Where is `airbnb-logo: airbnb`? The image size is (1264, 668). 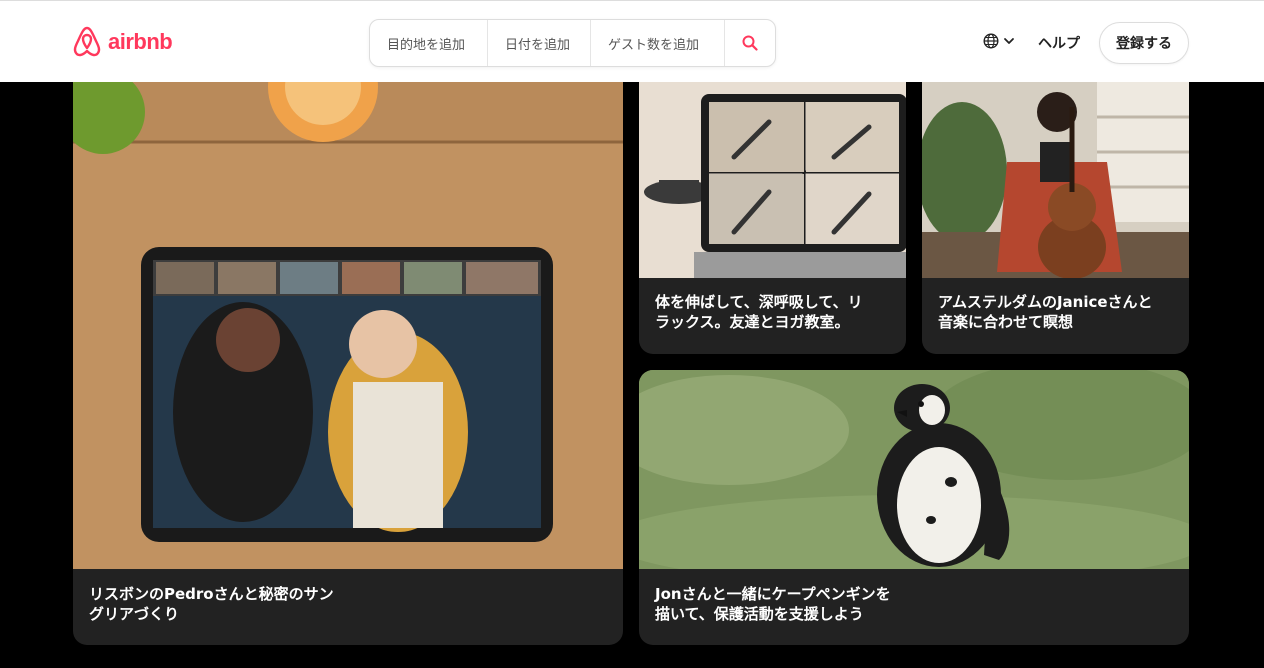
airbnb-logo: airbnb is located at coordinates (122, 42).